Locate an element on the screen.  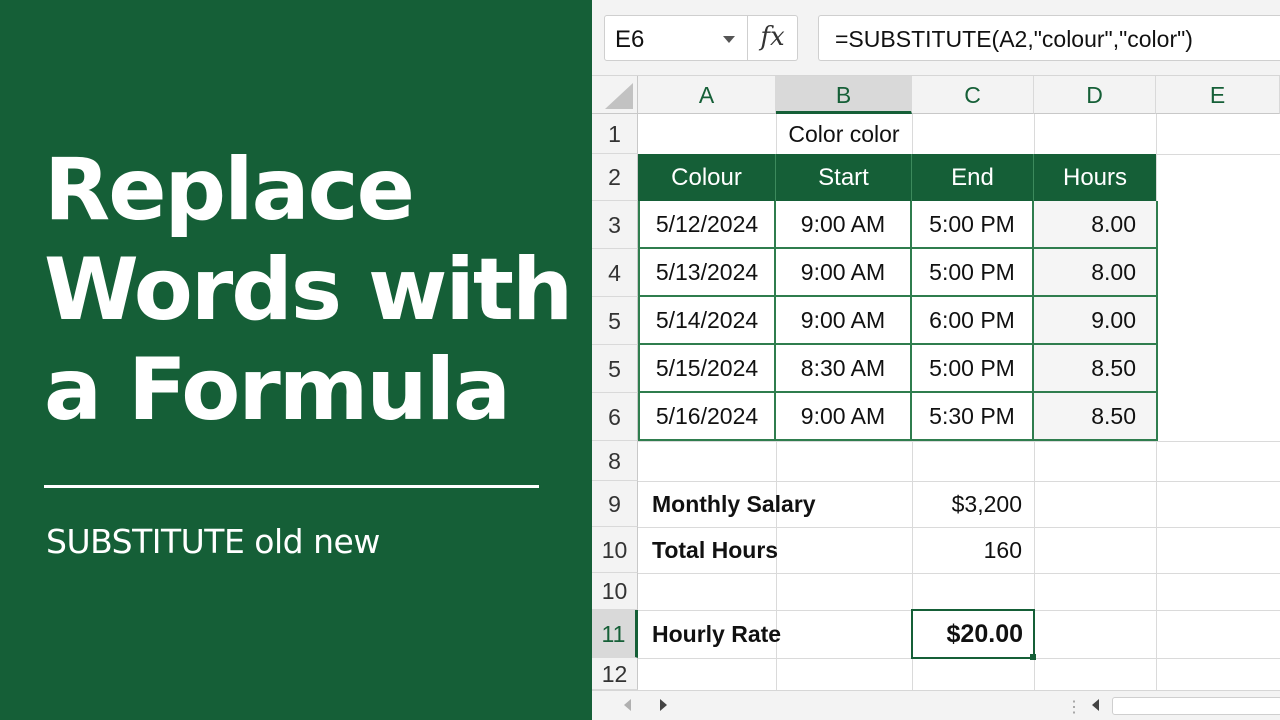
table-cell-date: 5/16/2024 is located at coordinates (708, 417).